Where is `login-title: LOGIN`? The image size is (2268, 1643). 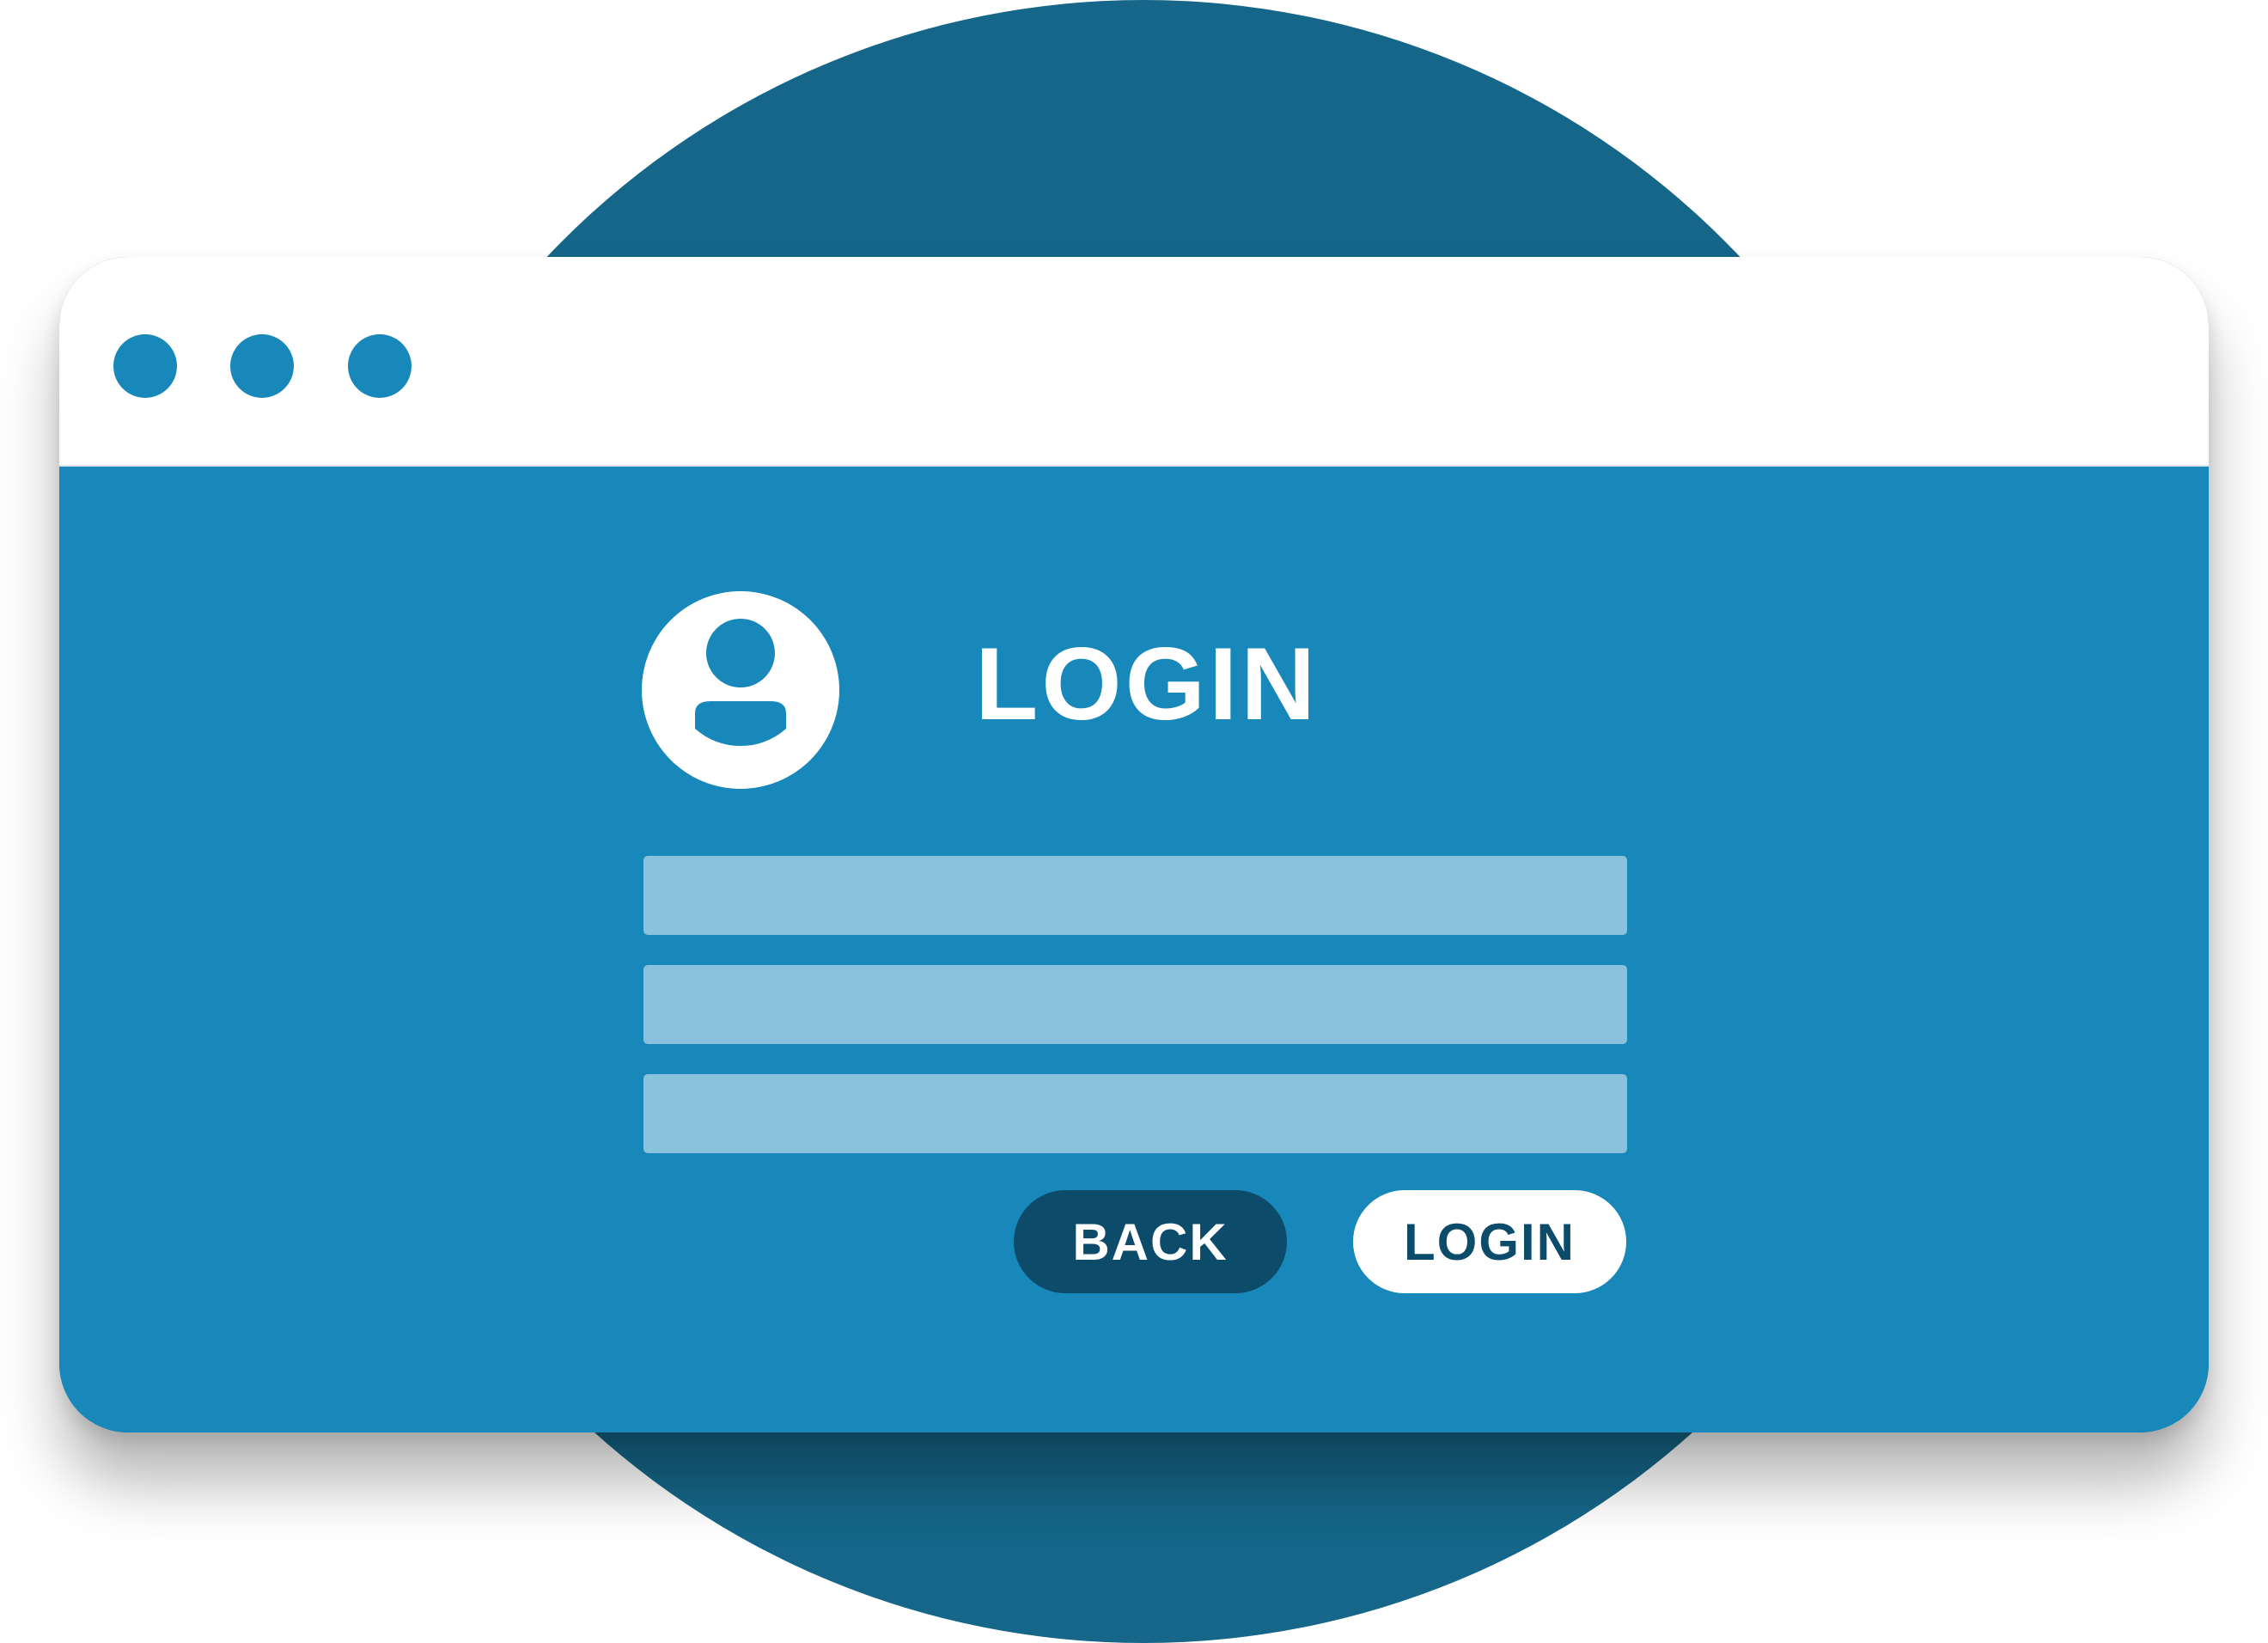 login-title: LOGIN is located at coordinates (1147, 684).